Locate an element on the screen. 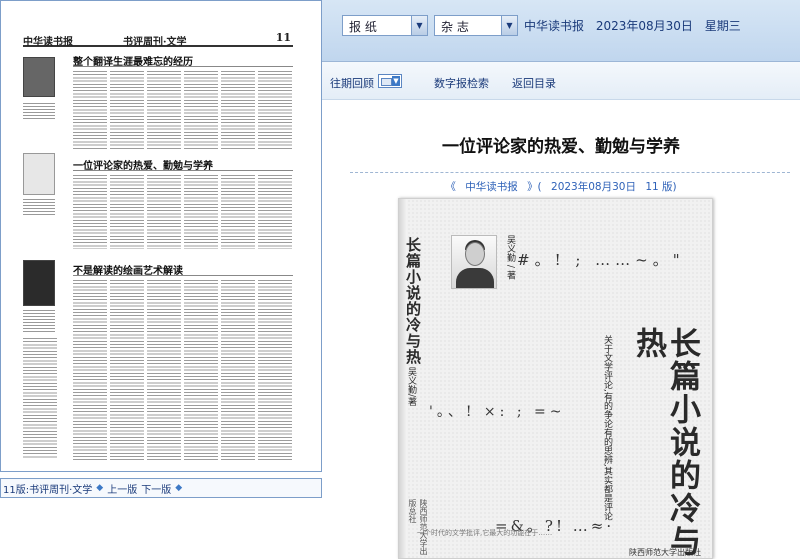  cover-press: 陕西师范大学出版社 is located at coordinates (665, 552).